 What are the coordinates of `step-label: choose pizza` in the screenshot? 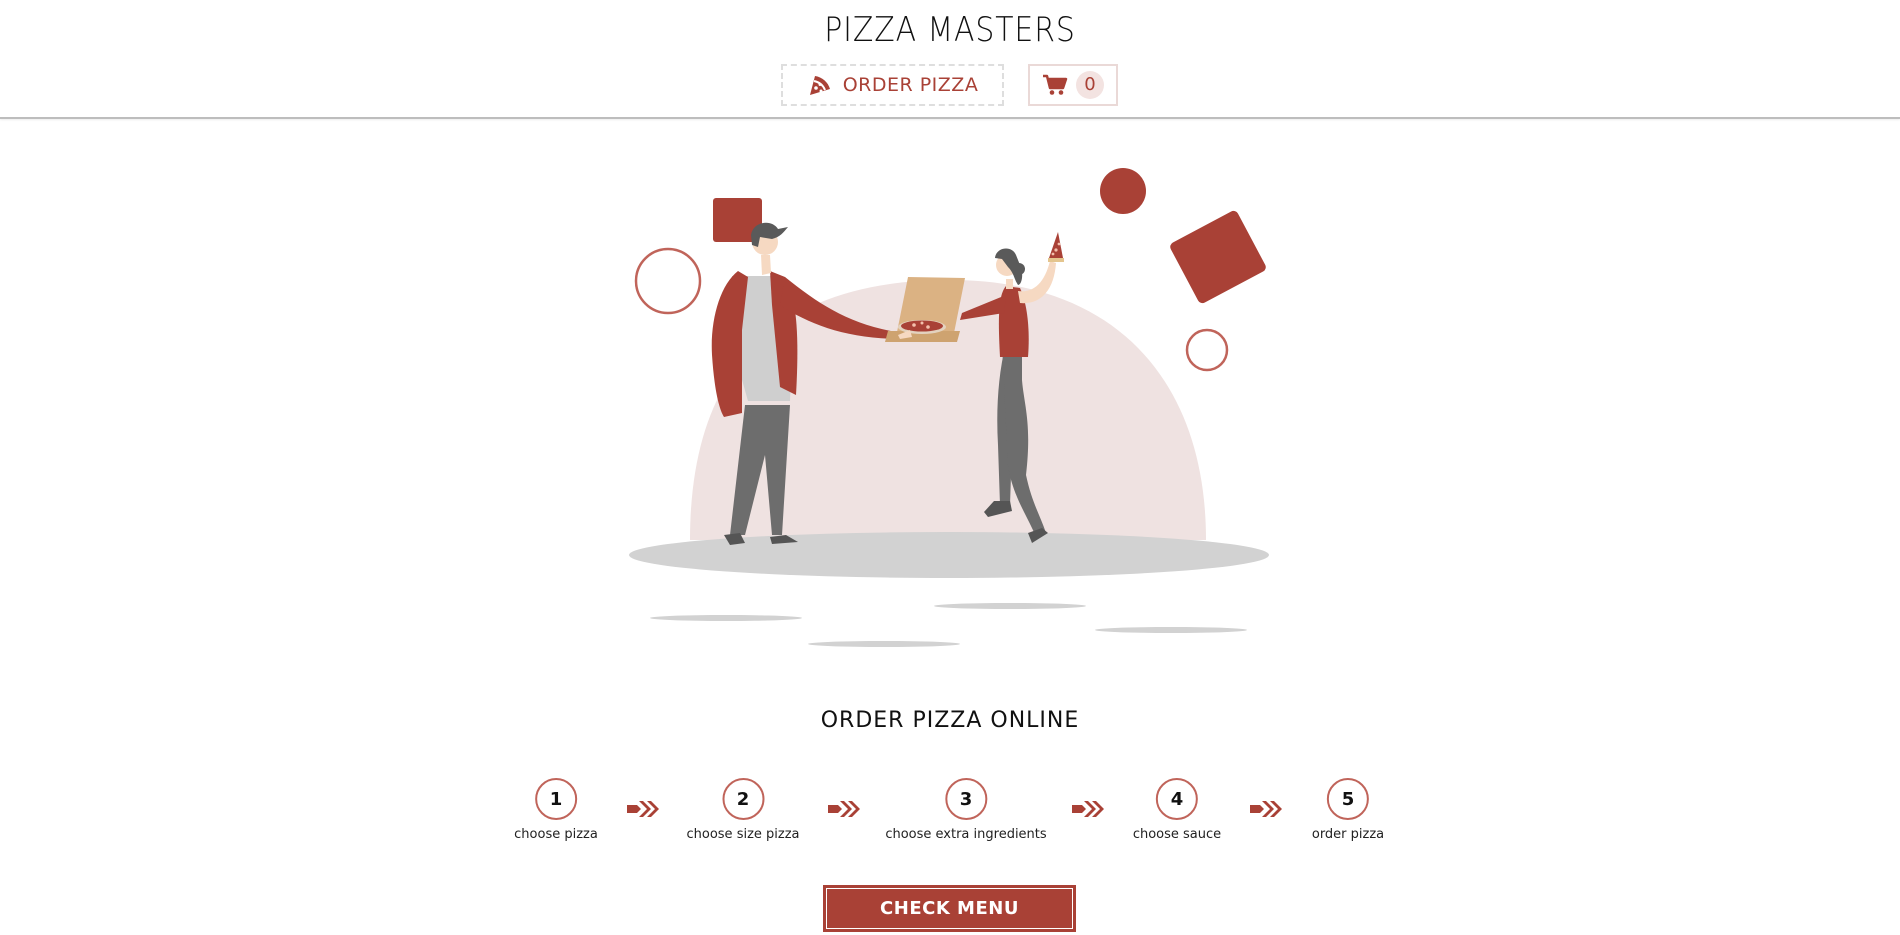 It's located at (556, 834).